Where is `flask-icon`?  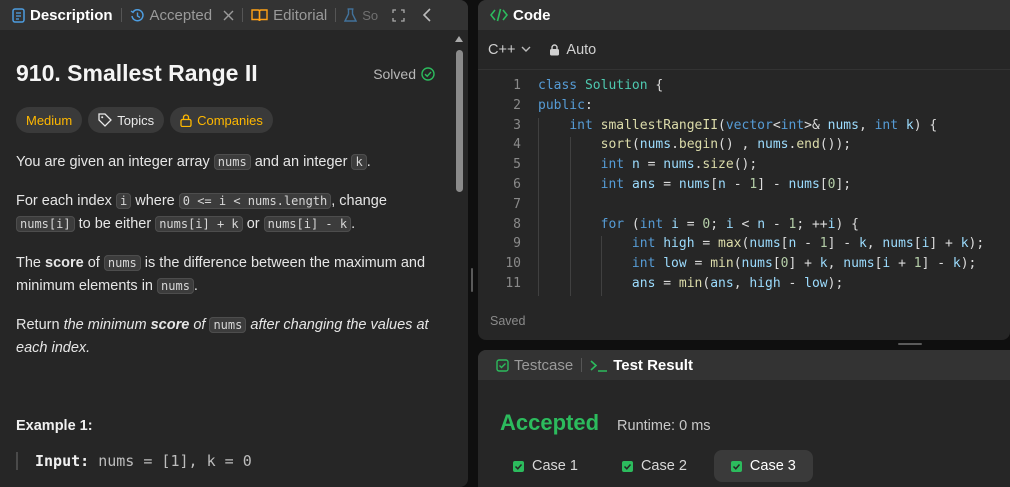 flask-icon is located at coordinates (351, 15).